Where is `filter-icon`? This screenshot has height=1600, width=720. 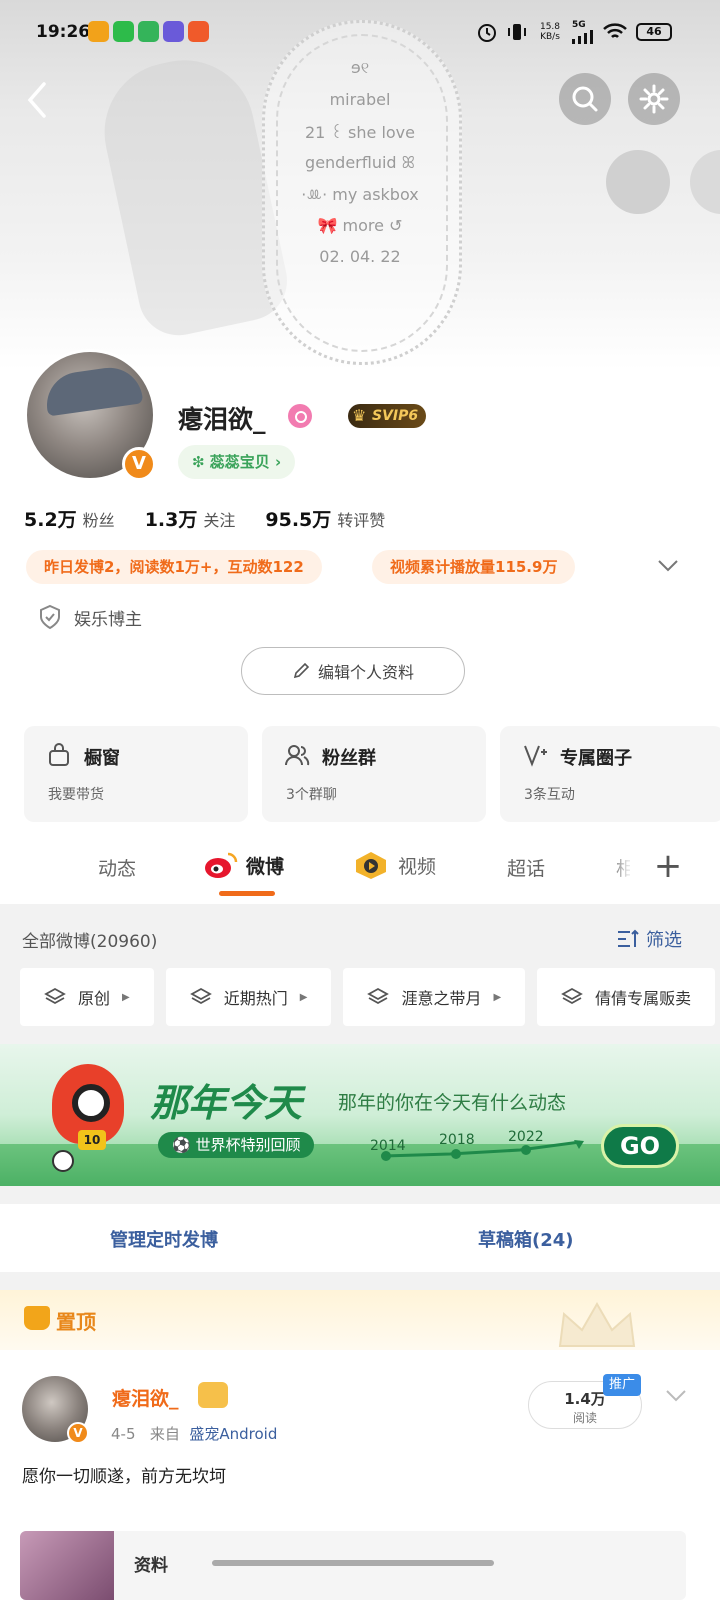
filter-icon is located at coordinates (628, 938).